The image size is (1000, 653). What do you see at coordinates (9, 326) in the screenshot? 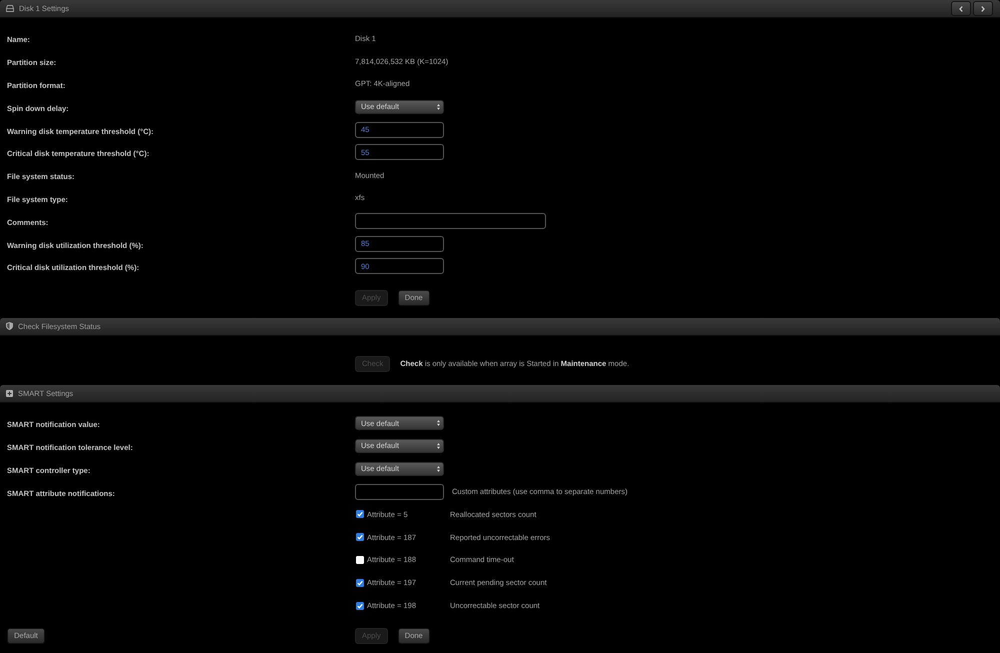
I see `shield-icon` at bounding box center [9, 326].